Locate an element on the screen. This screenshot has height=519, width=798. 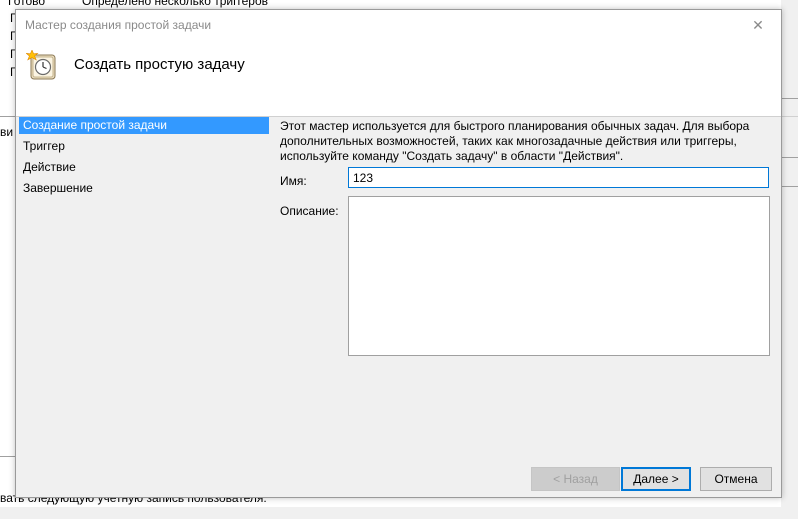
step-action: Действие is located at coordinates (144, 167).